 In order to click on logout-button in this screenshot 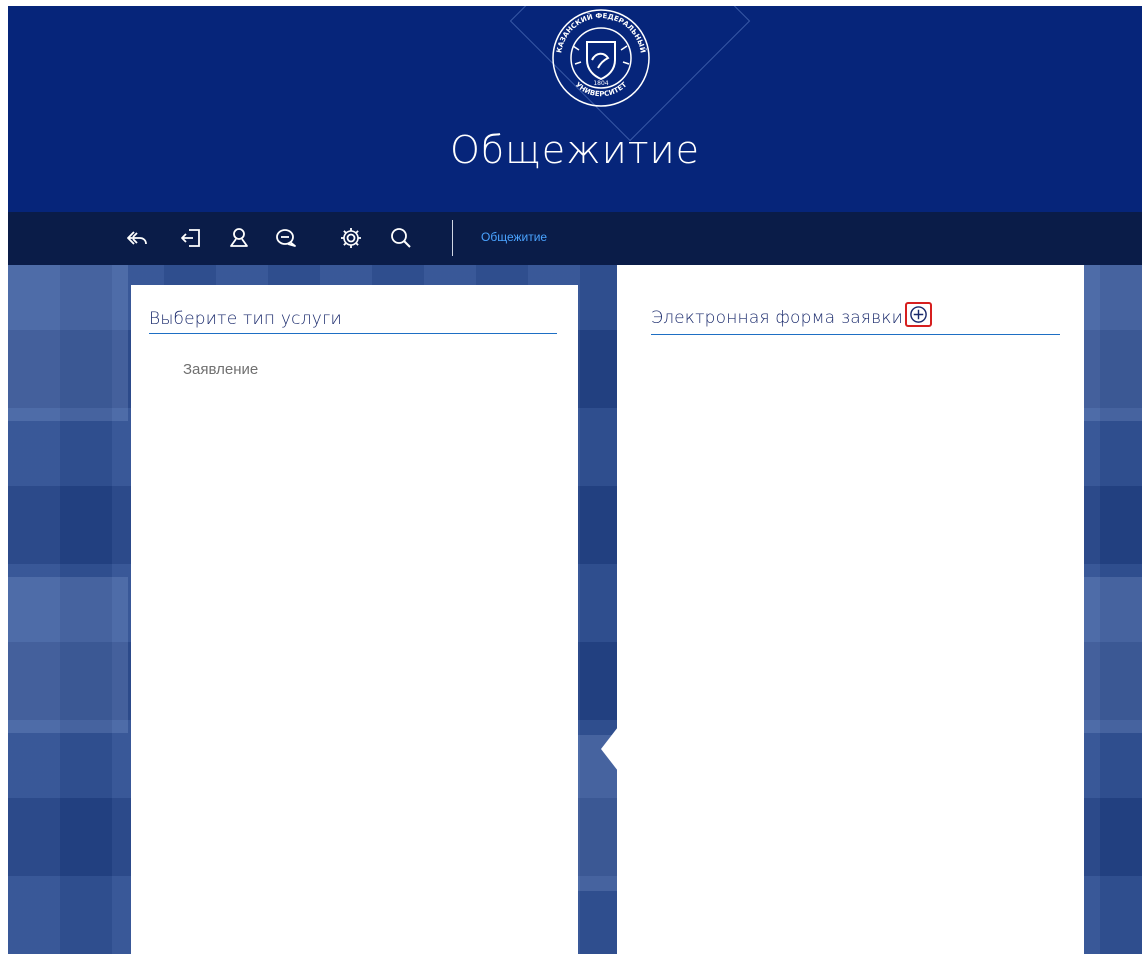, I will do `click(191, 238)`.